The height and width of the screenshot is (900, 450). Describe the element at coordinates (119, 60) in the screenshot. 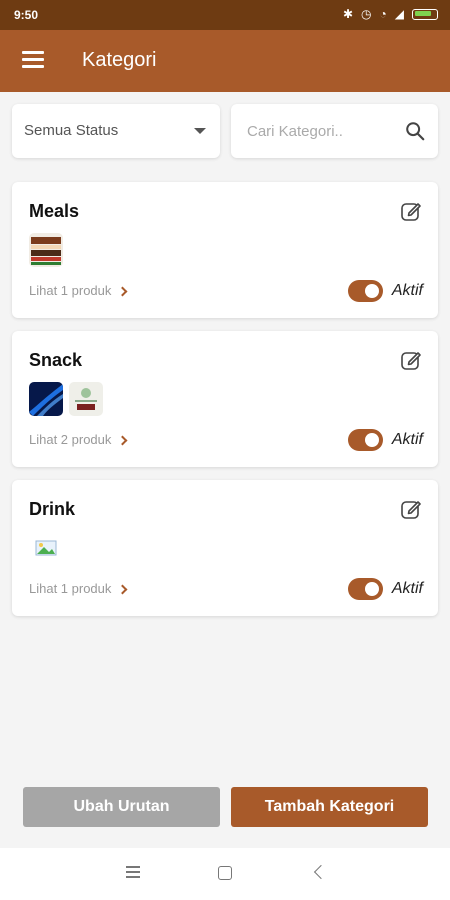

I see `page-title: Kategori` at that location.